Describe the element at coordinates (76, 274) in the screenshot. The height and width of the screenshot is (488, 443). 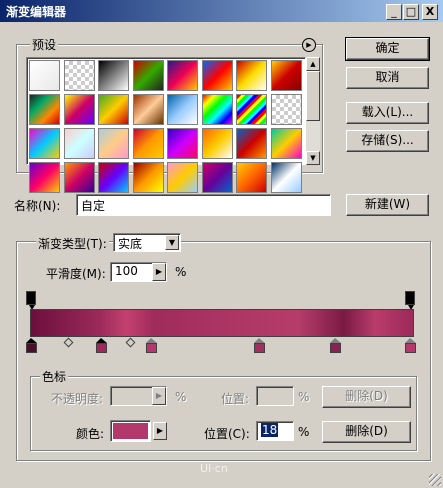
I see `smoothness-label: 平滑度(M):` at that location.